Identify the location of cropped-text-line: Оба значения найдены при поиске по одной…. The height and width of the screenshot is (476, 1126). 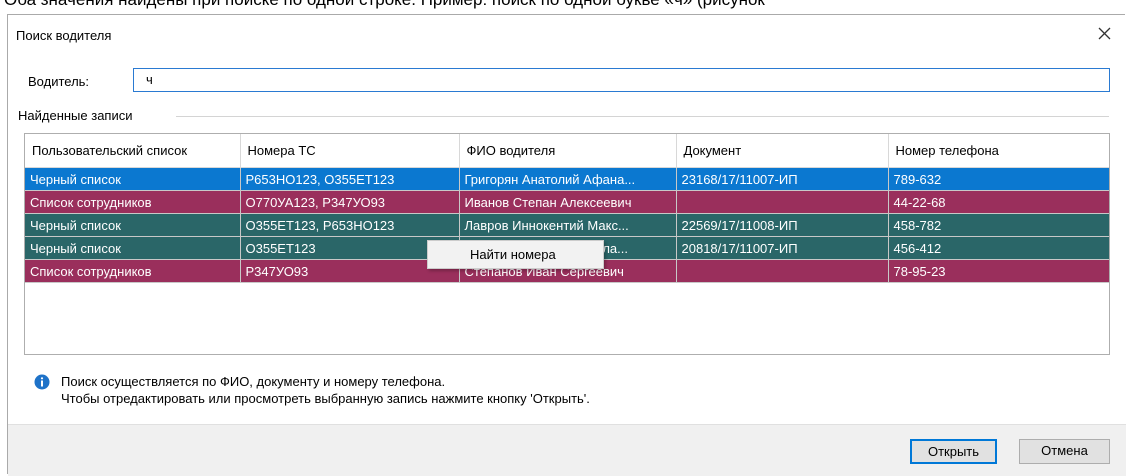
(384, 5).